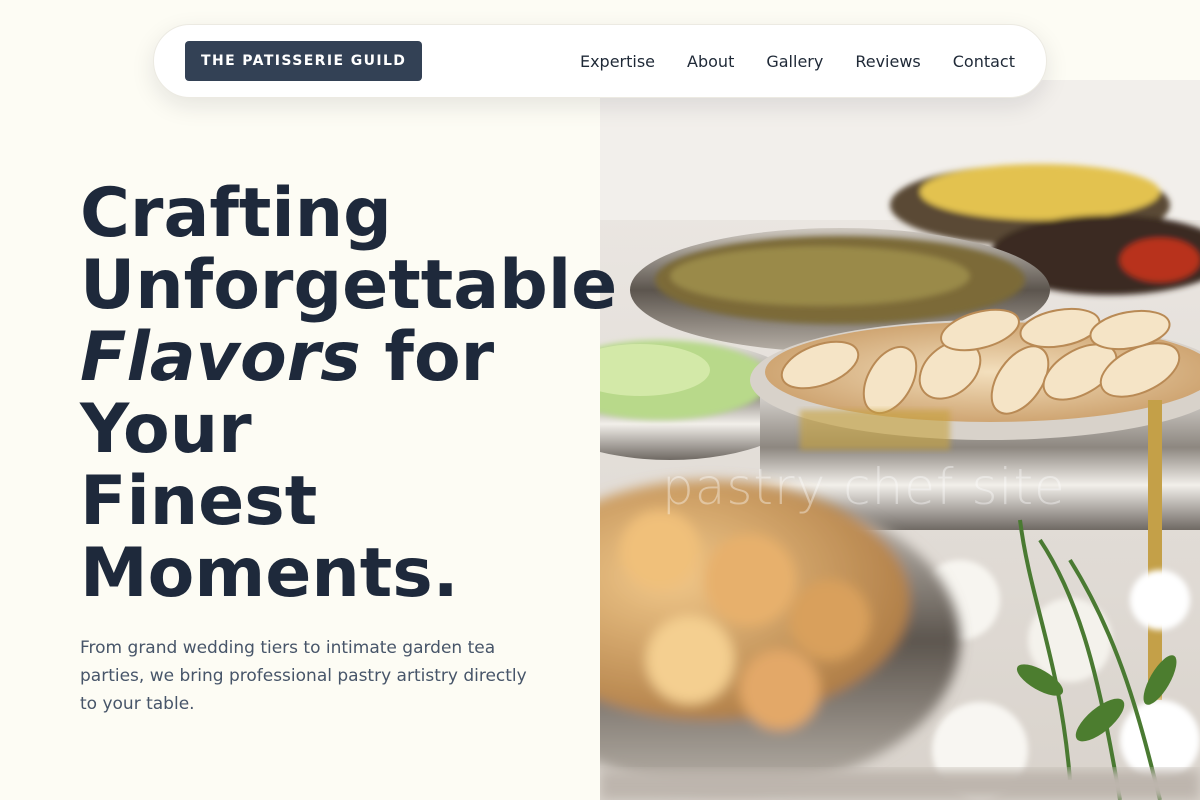 This screenshot has height=800, width=1200. Describe the element at coordinates (269, 573) in the screenshot. I see `hero-title-line: Moments.` at that location.